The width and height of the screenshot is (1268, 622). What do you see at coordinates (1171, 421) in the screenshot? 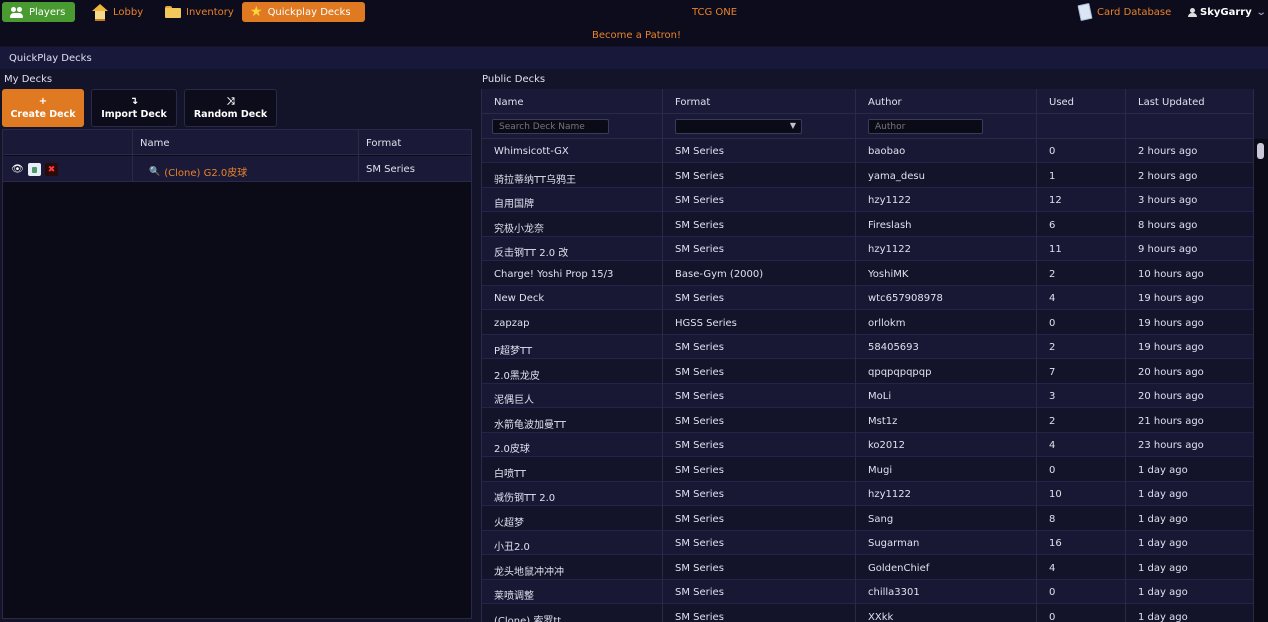
I see `deck-last-updated: 21 hours ago` at bounding box center [1171, 421].